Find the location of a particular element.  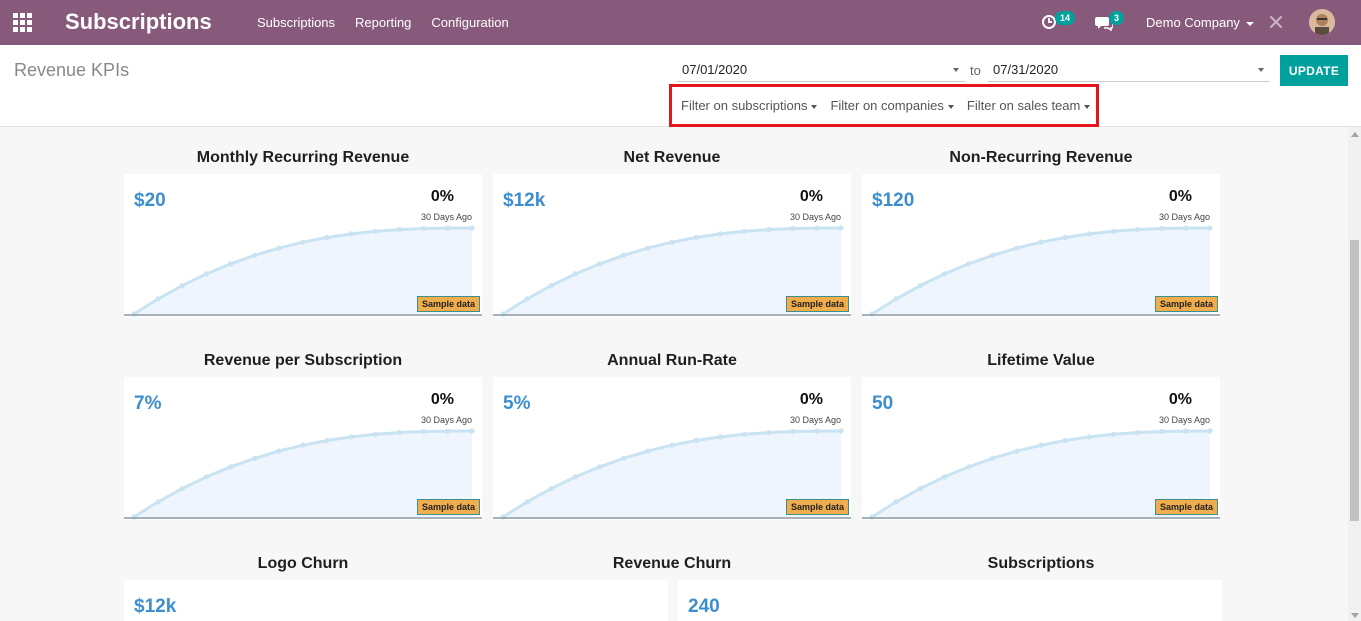

activity-button: 14 is located at coordinates (1059, 22).